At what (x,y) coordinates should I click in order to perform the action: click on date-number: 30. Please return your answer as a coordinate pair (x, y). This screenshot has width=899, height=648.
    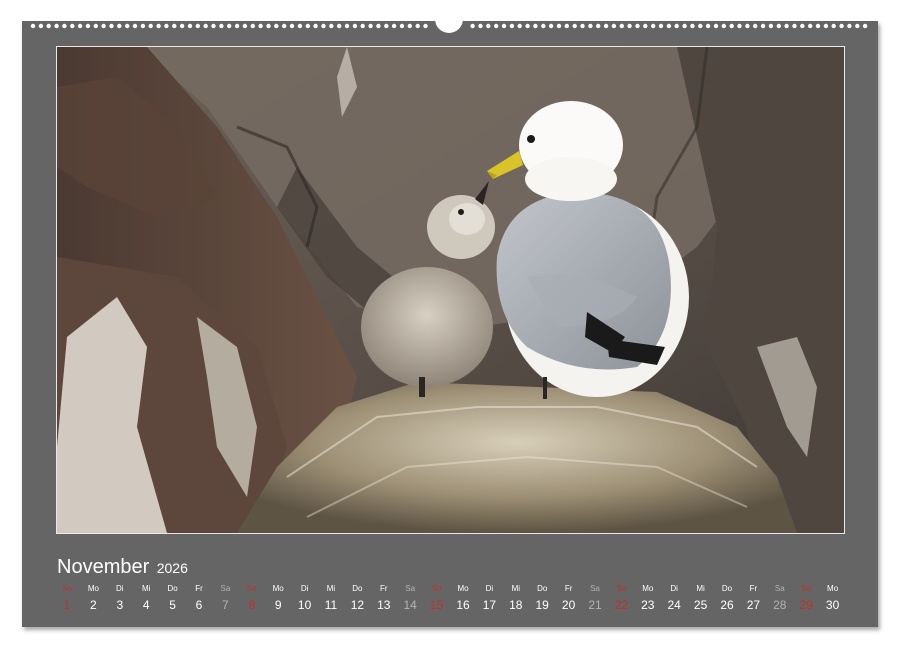
    Looking at the image, I should click on (832, 605).